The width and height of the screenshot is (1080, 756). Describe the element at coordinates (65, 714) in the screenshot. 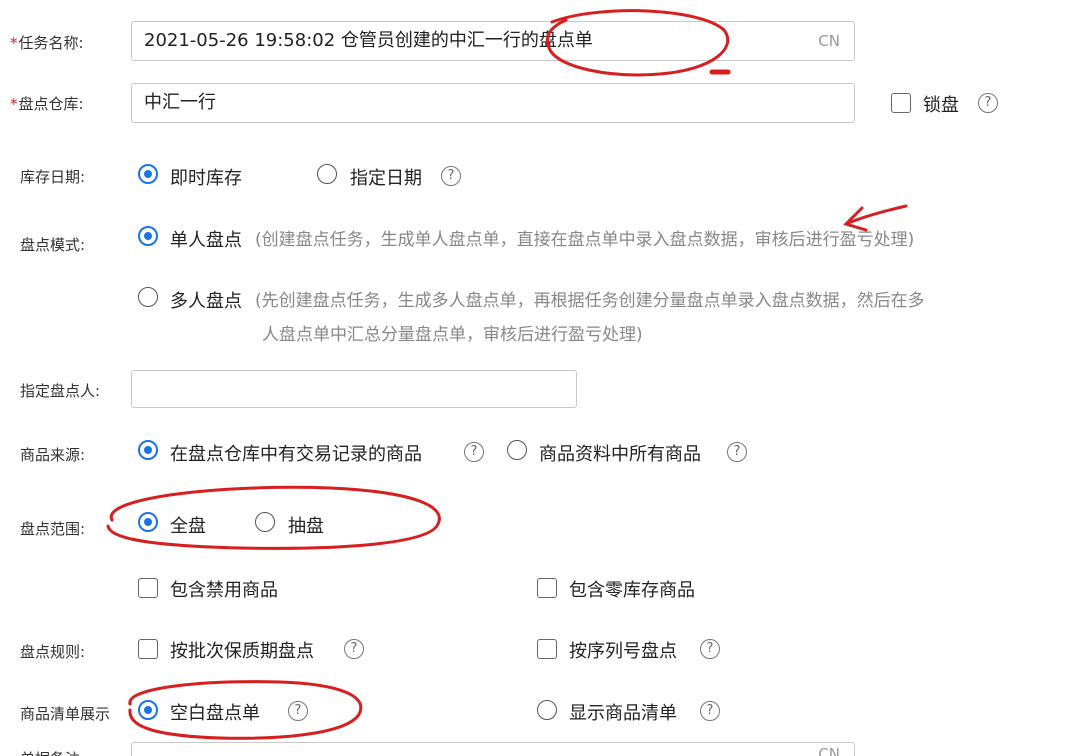

I see `display-label: 商品清单展示` at that location.